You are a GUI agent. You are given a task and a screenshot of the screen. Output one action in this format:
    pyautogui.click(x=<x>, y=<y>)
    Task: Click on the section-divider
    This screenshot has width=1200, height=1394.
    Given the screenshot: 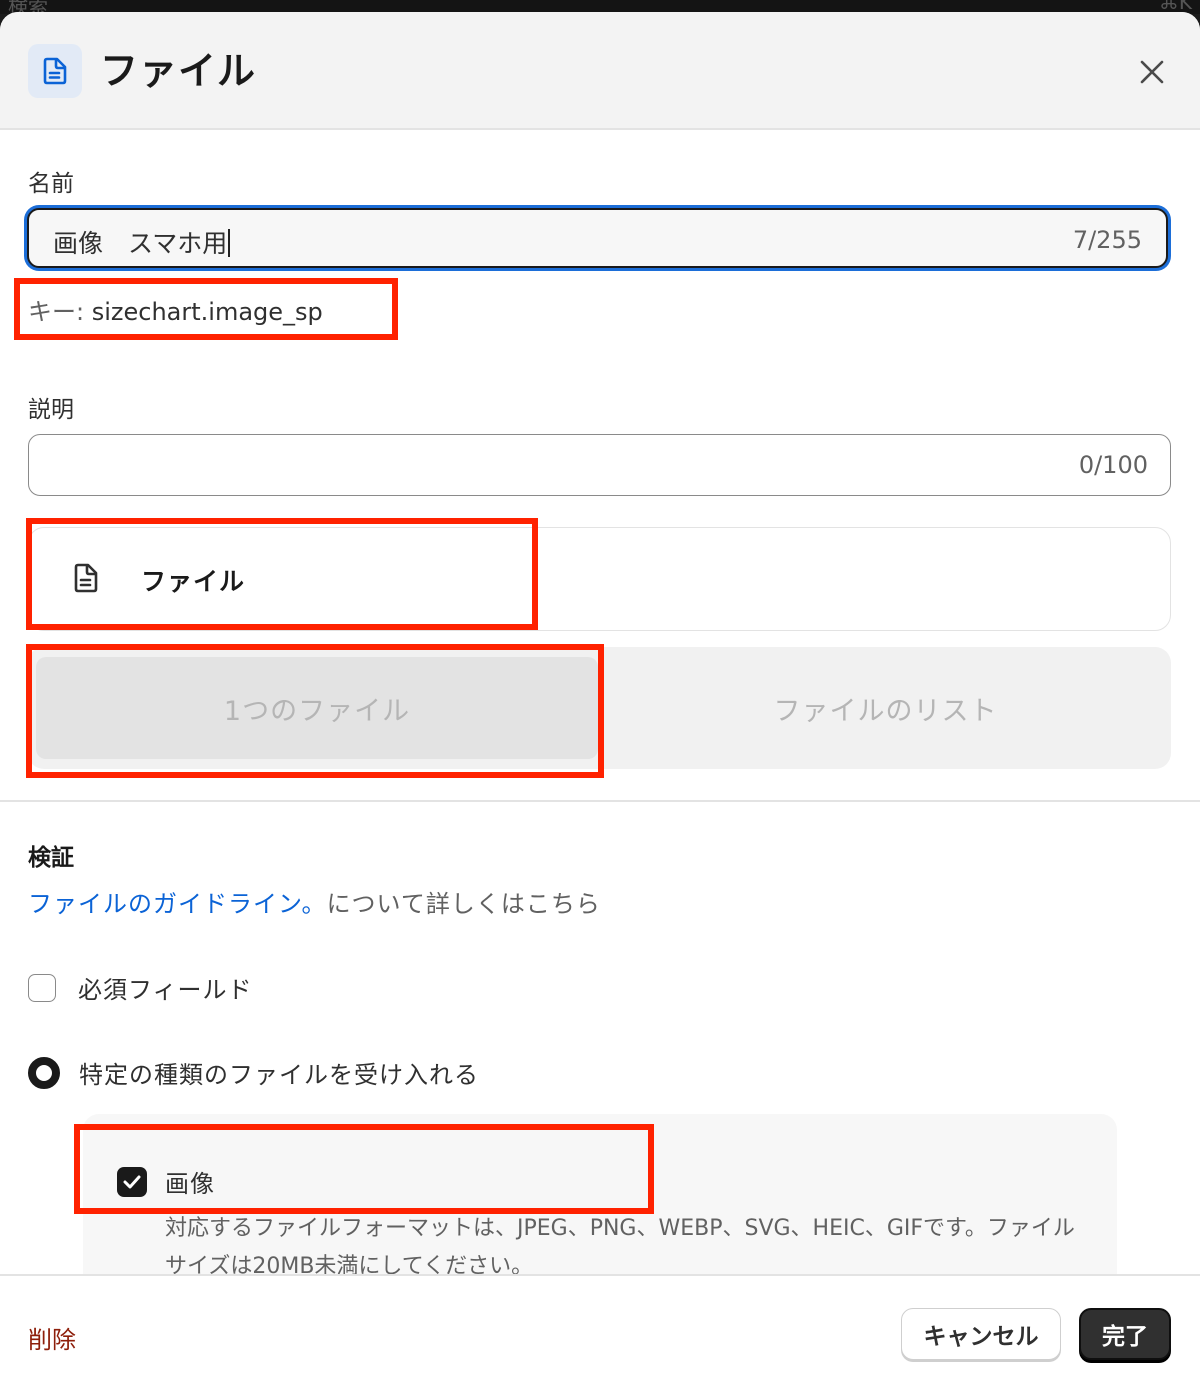 What is the action you would take?
    pyautogui.click(x=600, y=801)
    